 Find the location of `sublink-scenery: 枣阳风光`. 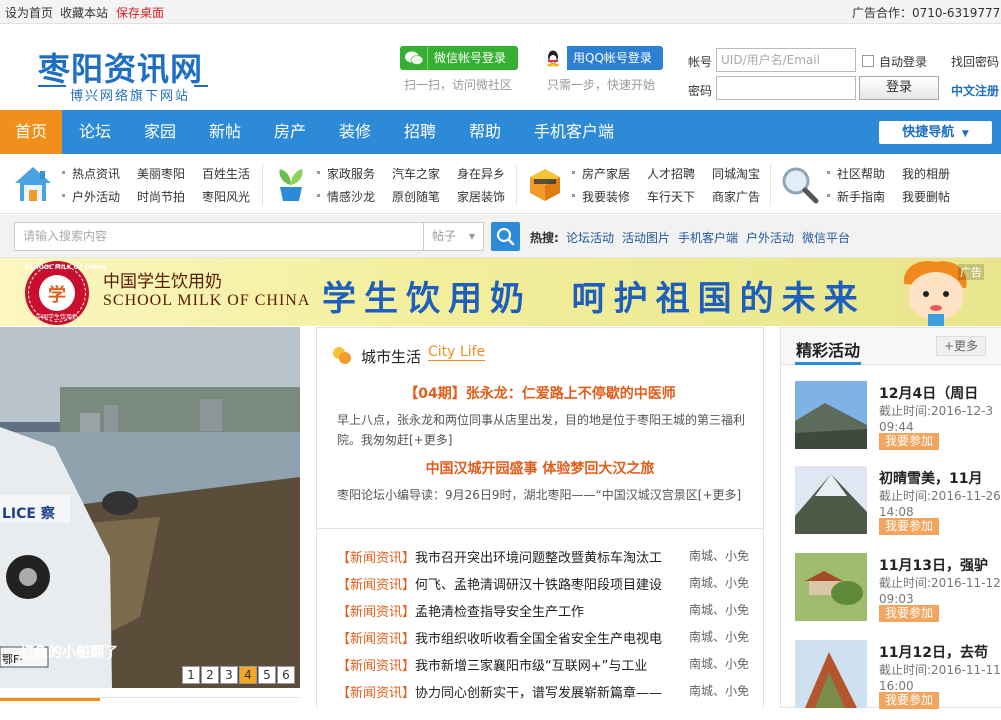

sublink-scenery: 枣阳风光 is located at coordinates (226, 196).